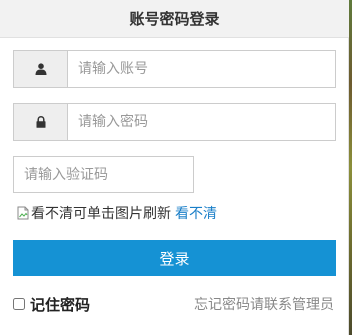 This screenshot has width=352, height=335. I want to click on remember-checkbox, so click(19, 304).